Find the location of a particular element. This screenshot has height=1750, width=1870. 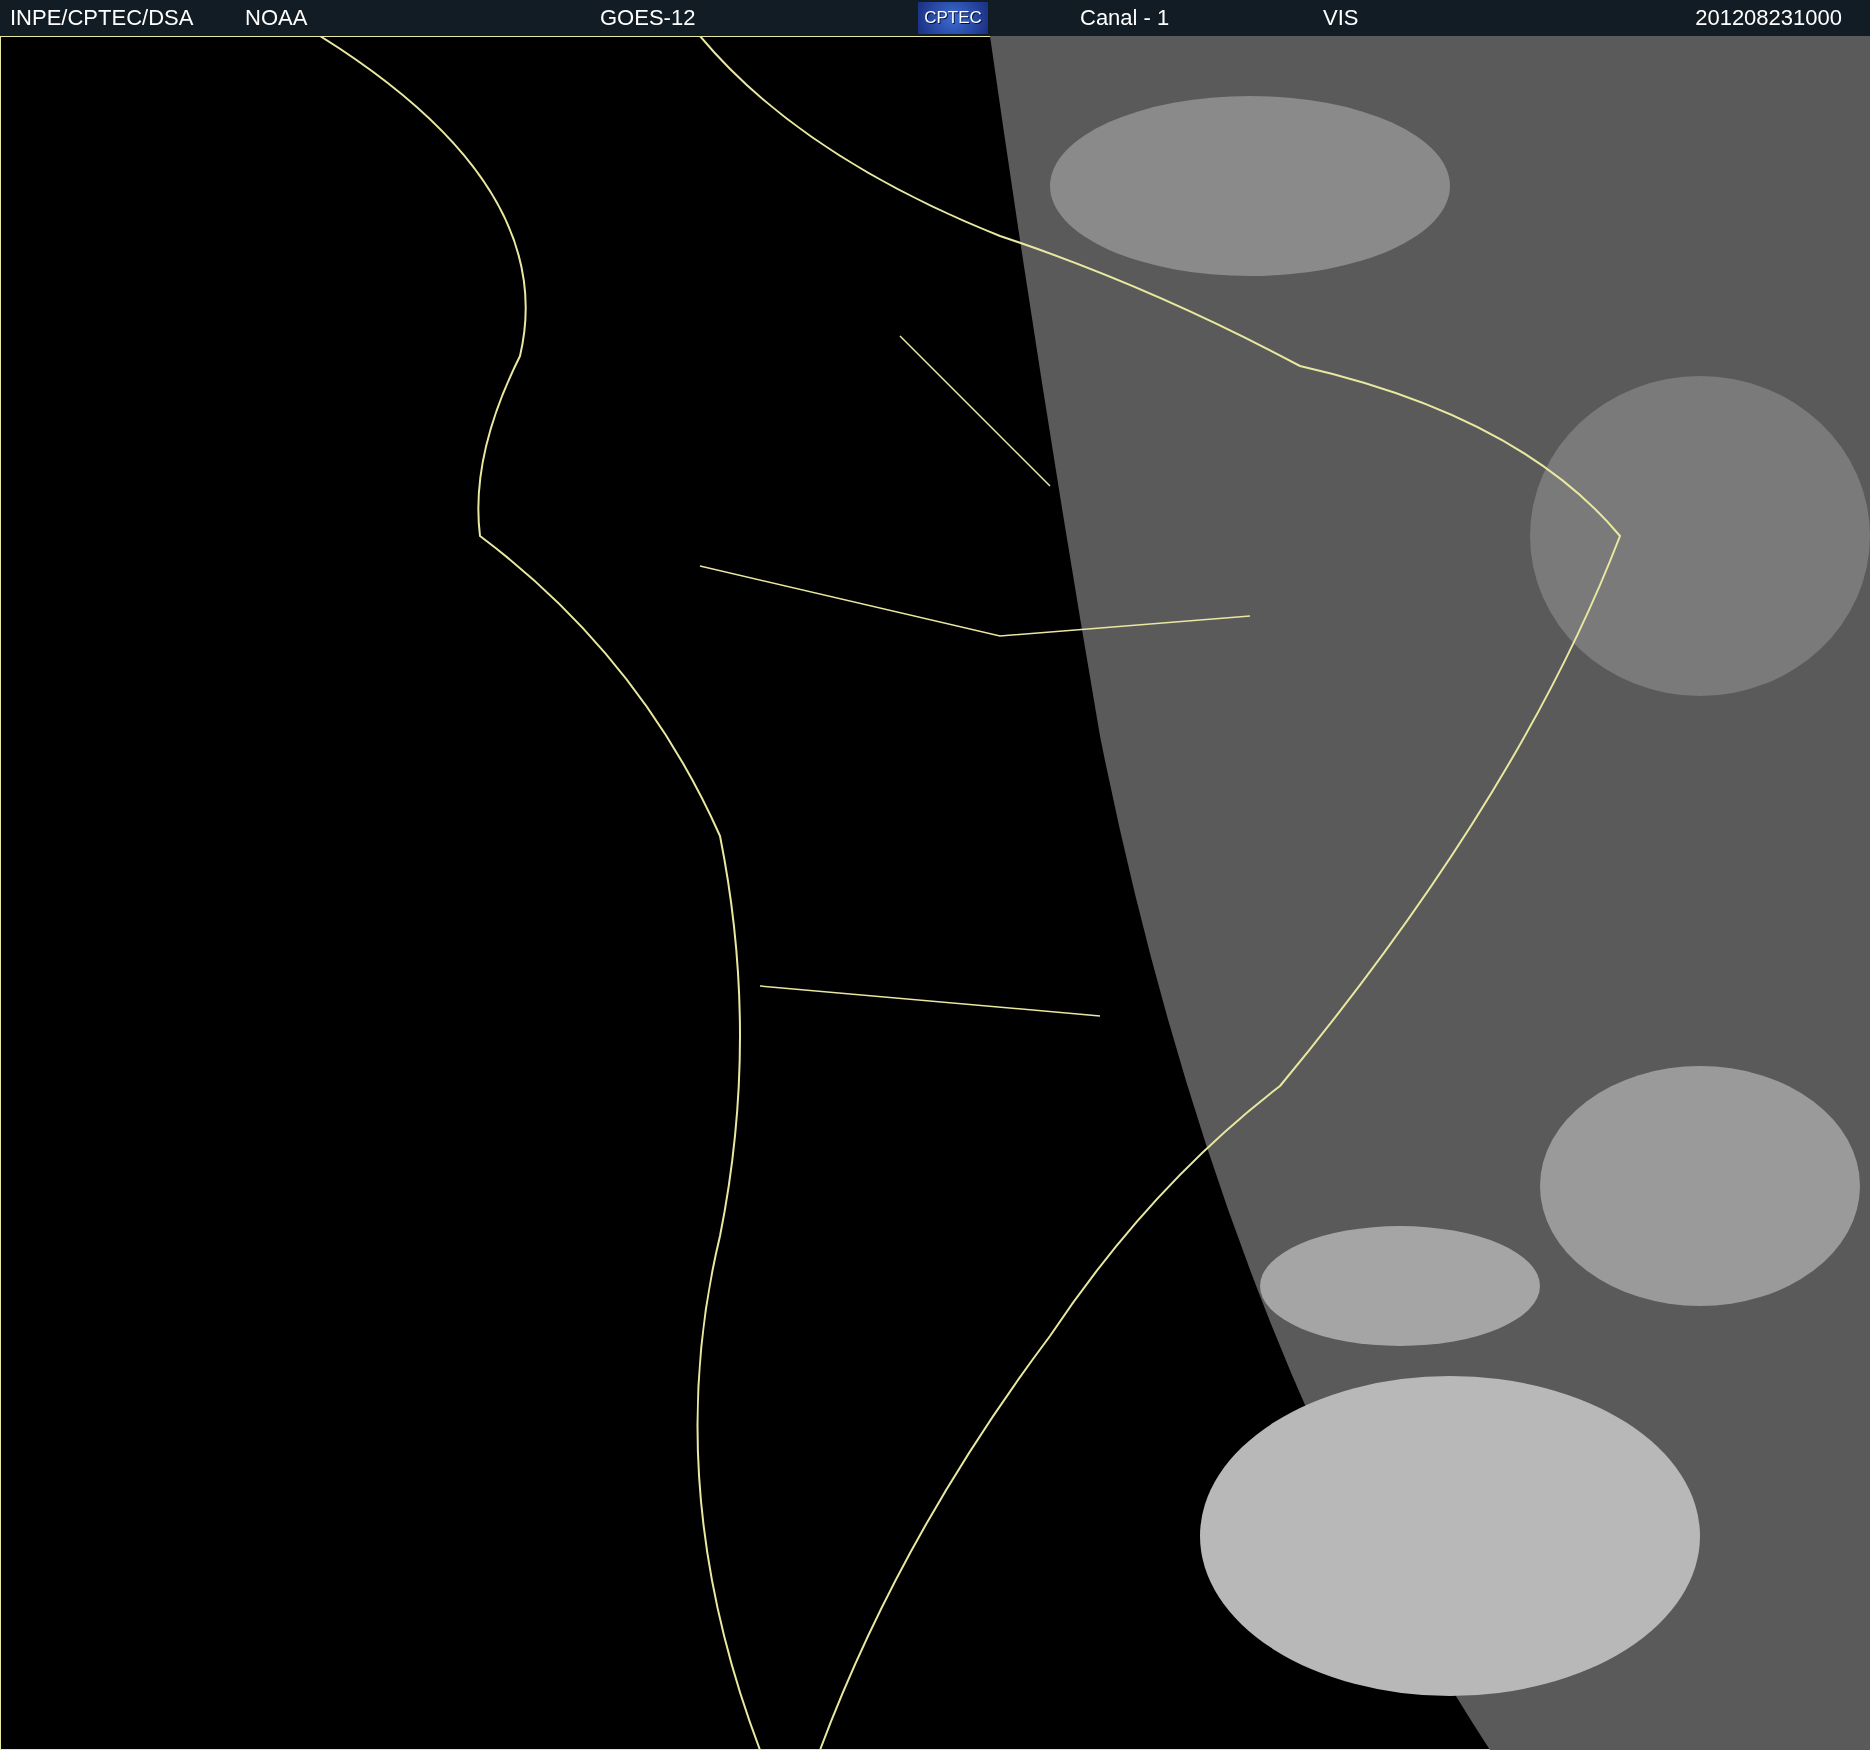

band-label: VIS is located at coordinates (1341, 18).